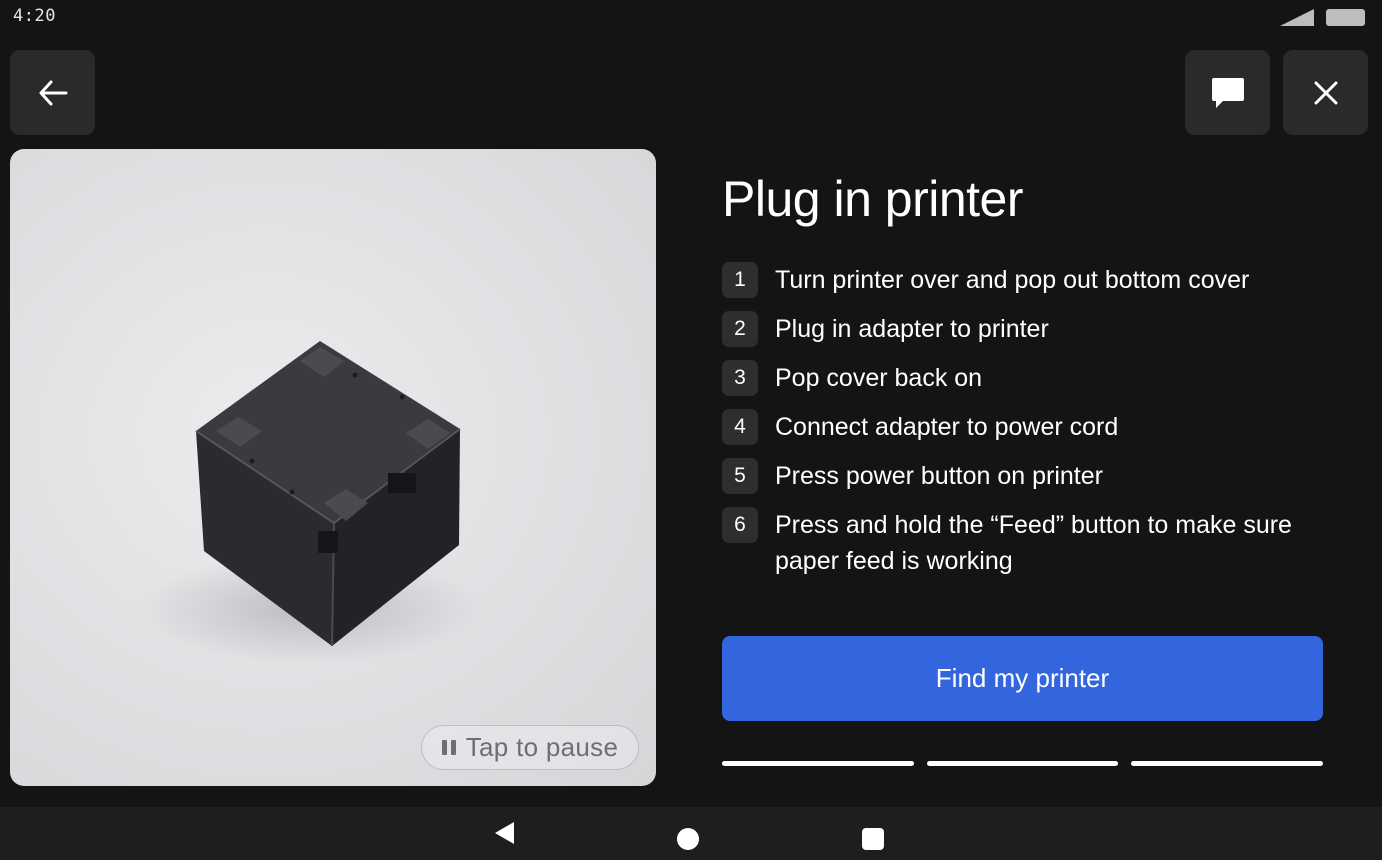 The height and width of the screenshot is (860, 1382). I want to click on step-text: Plug in adapter to printer, so click(912, 329).